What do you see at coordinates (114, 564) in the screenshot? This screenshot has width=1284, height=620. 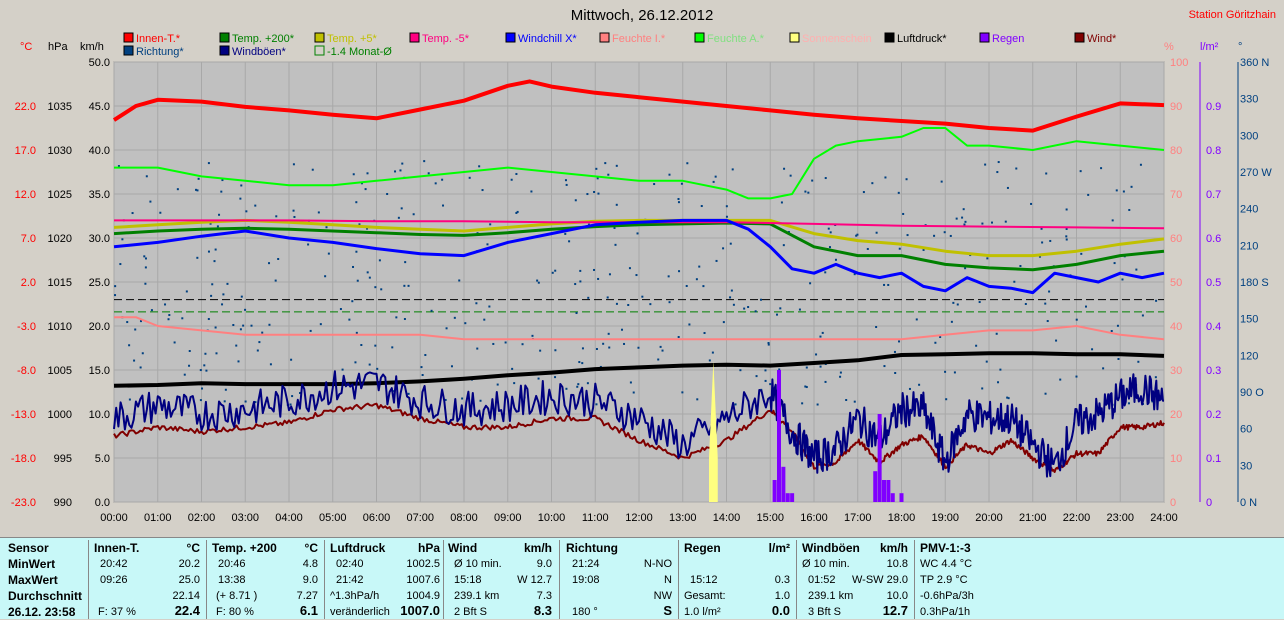 I see `innen-min-time: 20:42` at bounding box center [114, 564].